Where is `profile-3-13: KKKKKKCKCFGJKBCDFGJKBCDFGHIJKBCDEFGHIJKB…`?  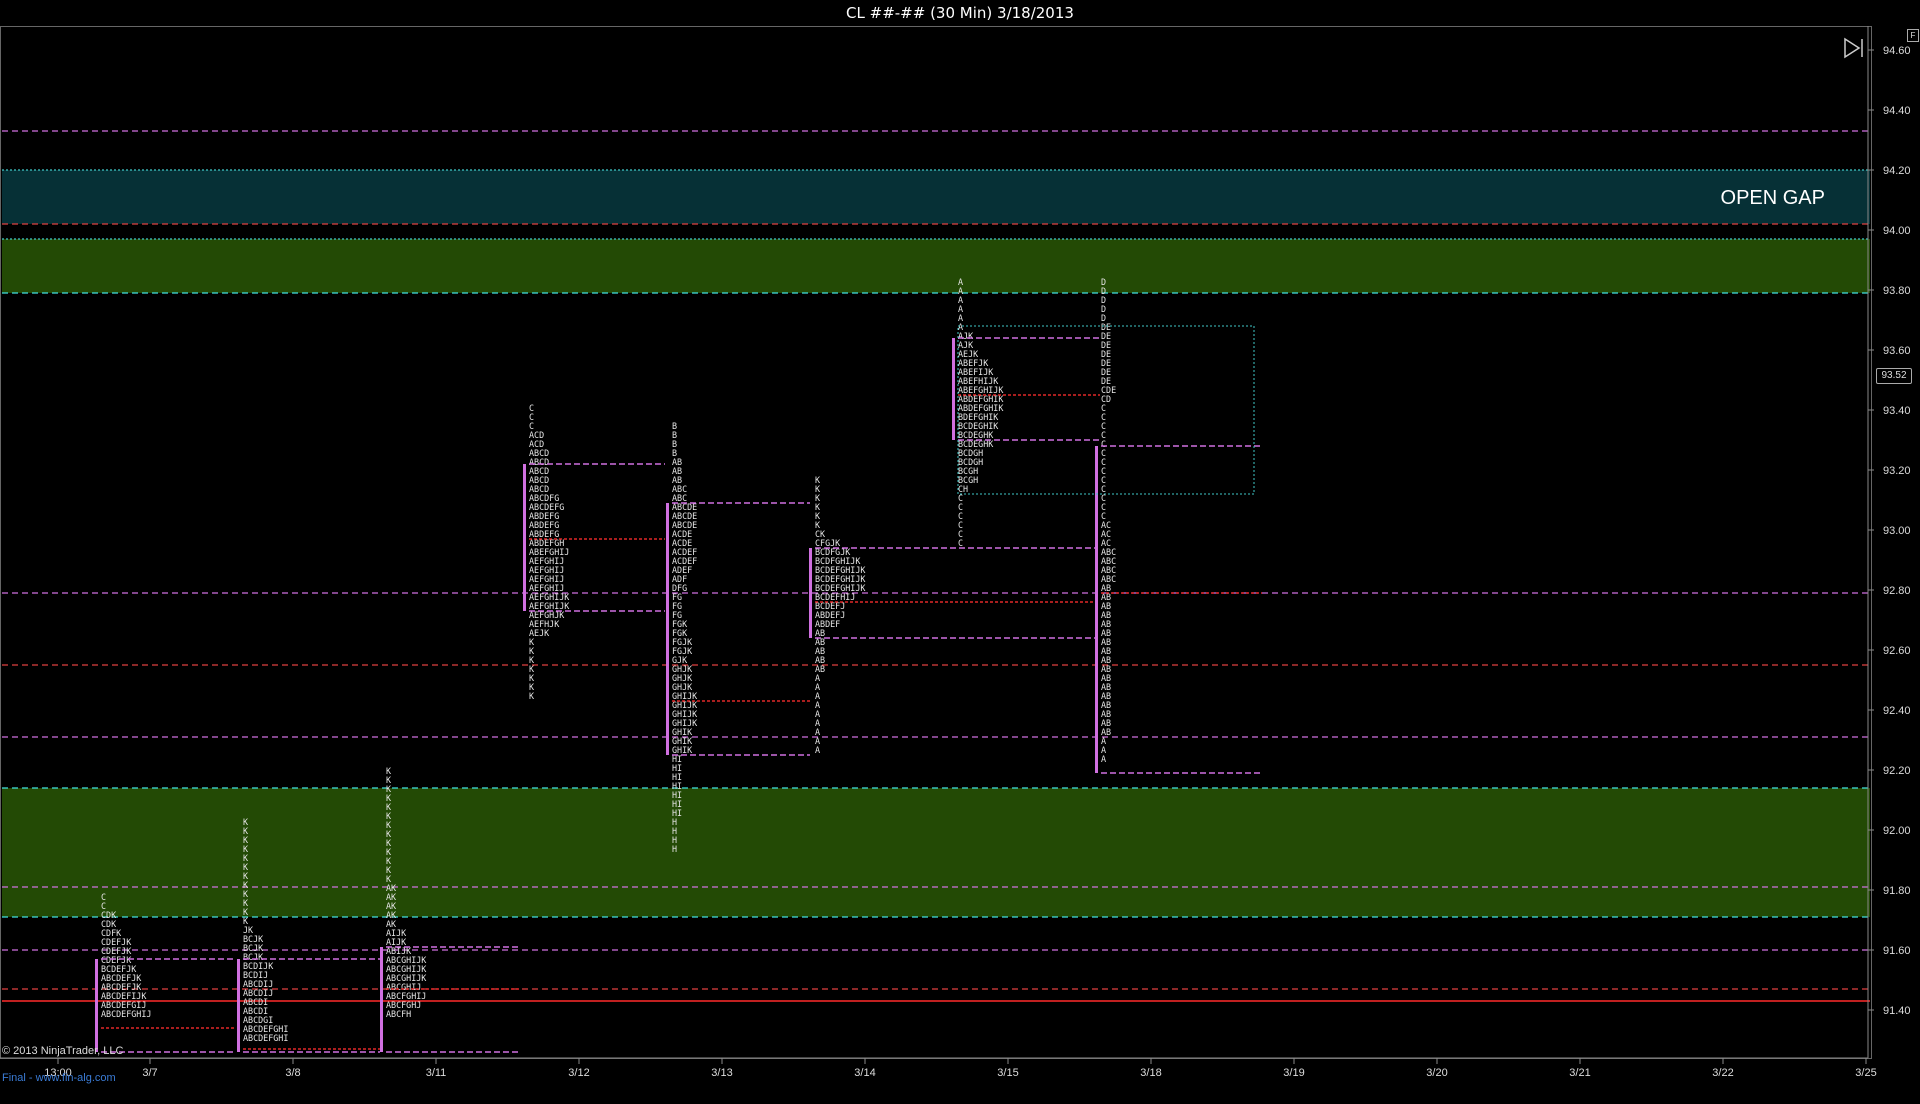
profile-3-13: KKKKKKCKCFGJKBCDFGJKBCDFGHIJKBCDEFGHIJKB… is located at coordinates (952, 615).